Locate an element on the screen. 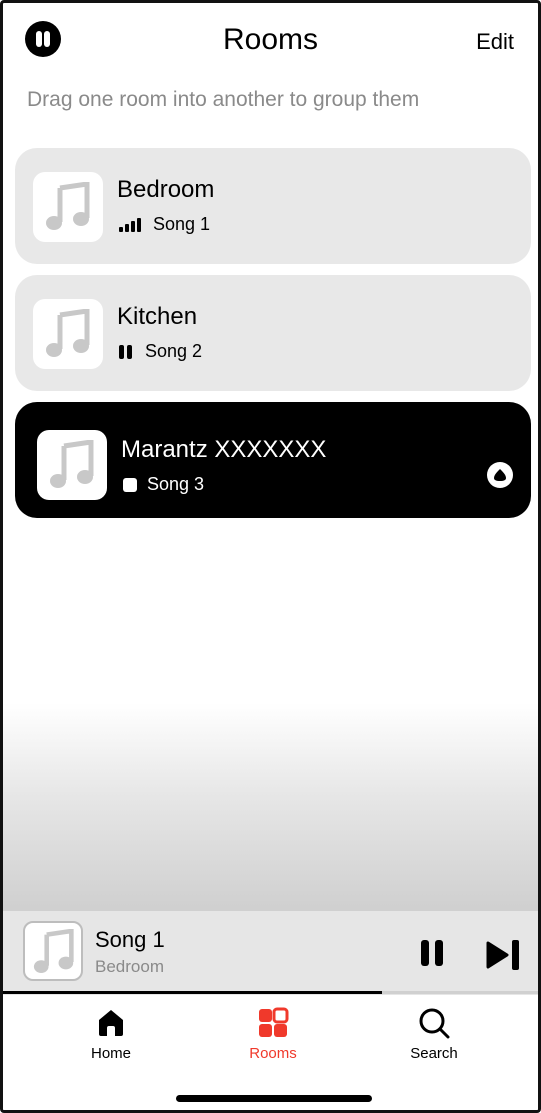 The height and width of the screenshot is (1113, 541). room-status: Song 1 is located at coordinates (164, 224).